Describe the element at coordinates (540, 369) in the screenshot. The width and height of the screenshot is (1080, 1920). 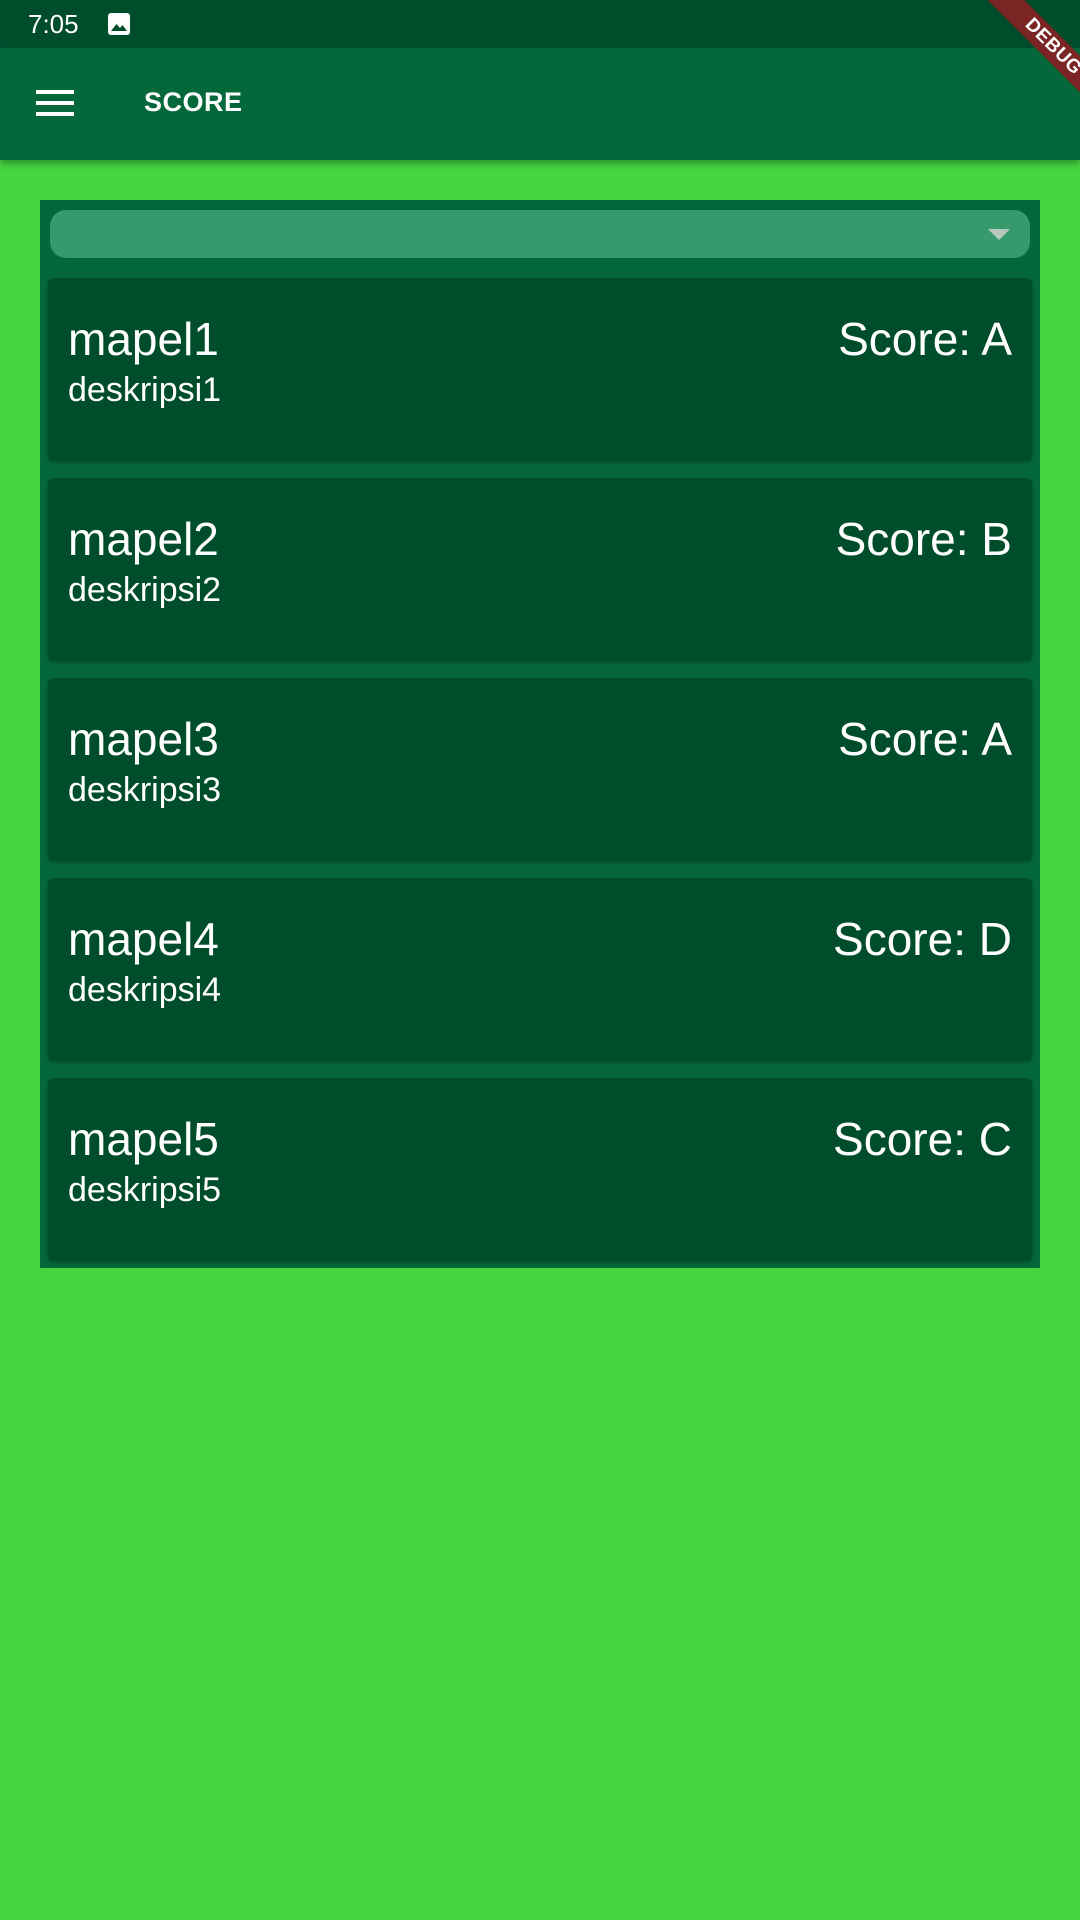
I see `score-card: mapel1 deskripsi1 Score: A` at that location.